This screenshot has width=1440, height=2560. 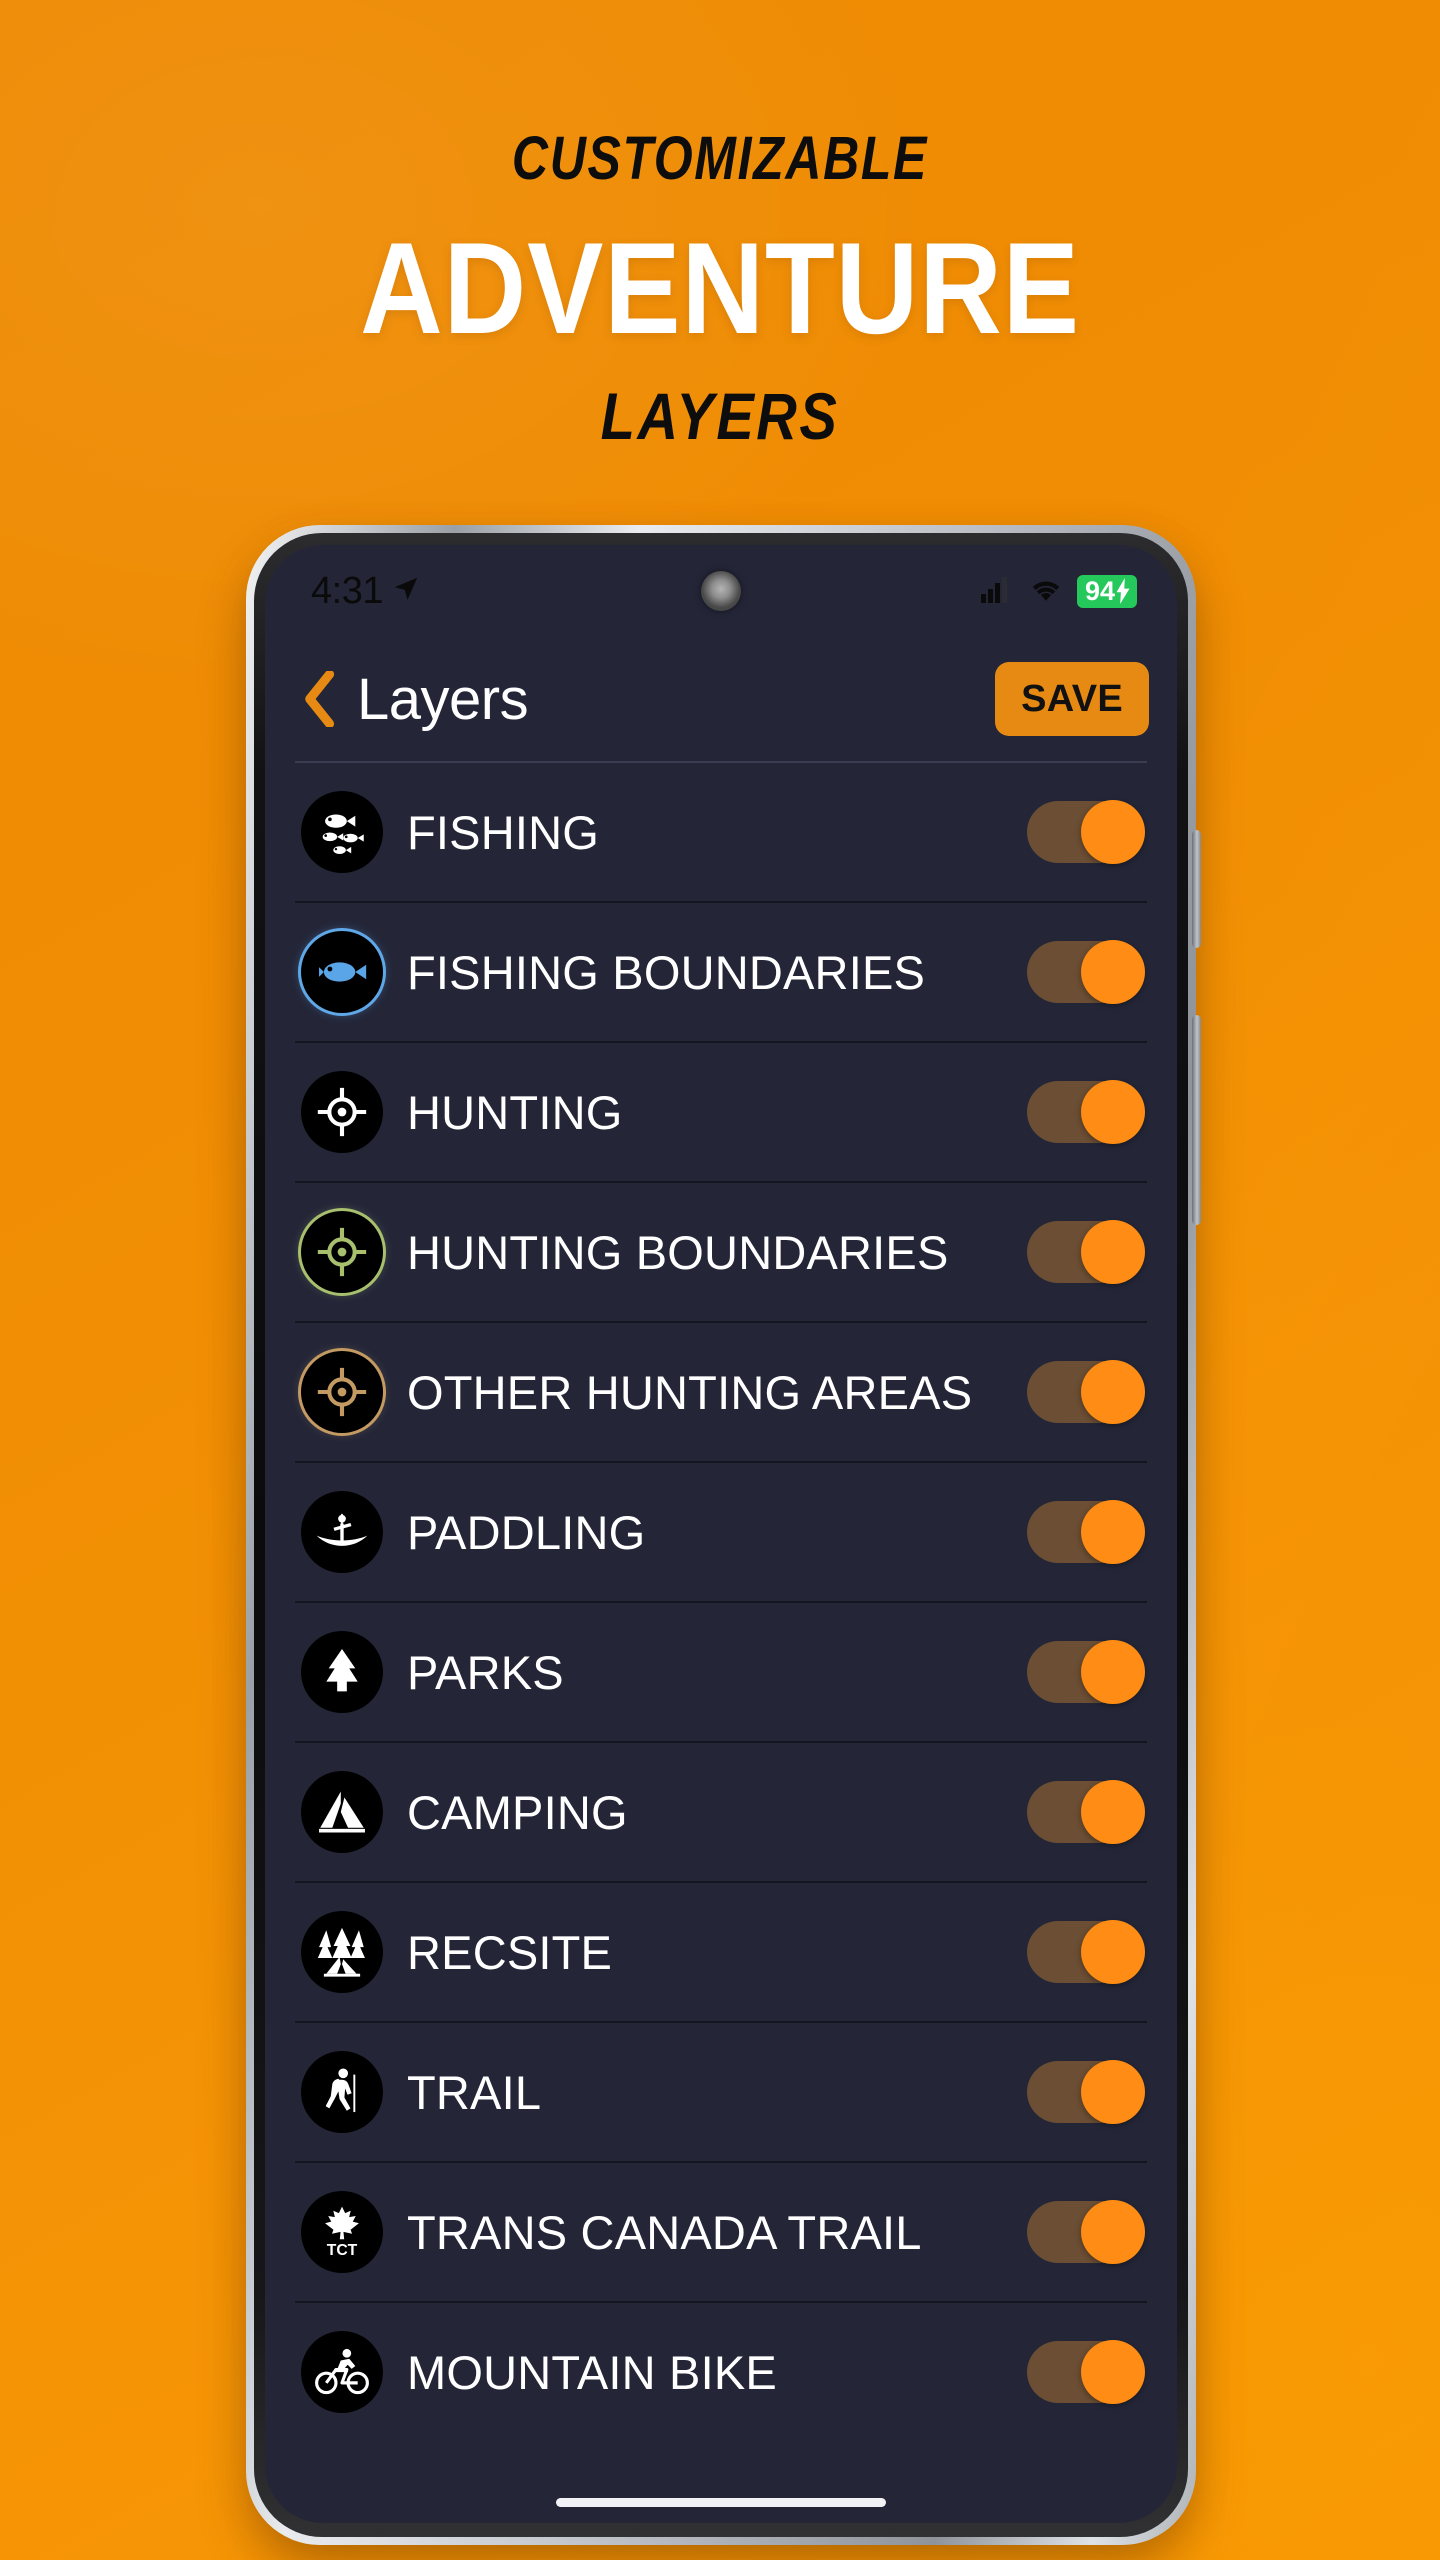 I want to click on page-title: Layers, so click(x=443, y=699).